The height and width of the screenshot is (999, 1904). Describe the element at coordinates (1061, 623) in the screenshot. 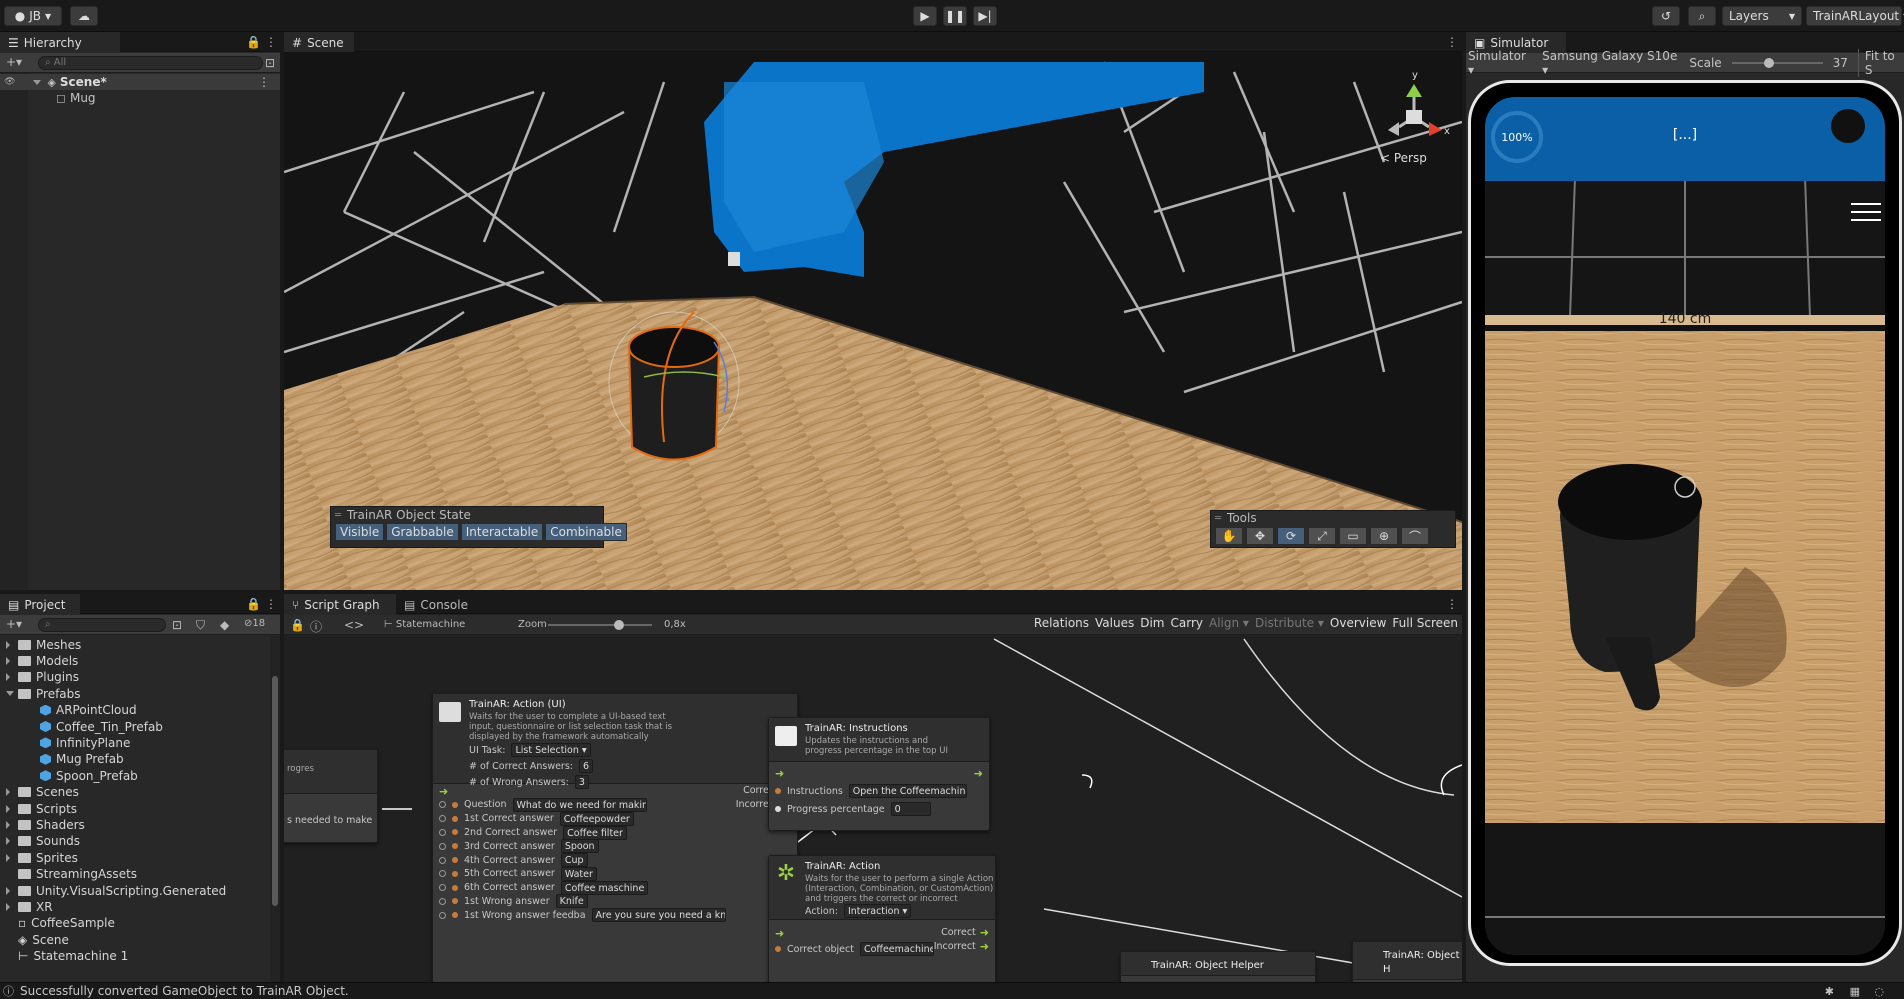

I see `relations-button: Relations` at that location.